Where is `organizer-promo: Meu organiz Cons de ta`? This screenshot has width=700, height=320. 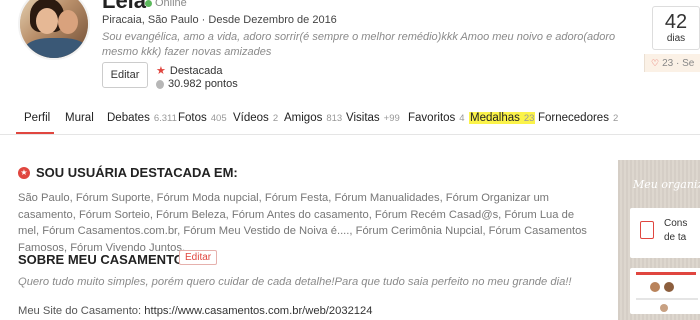 organizer-promo: Meu organiz Cons de ta is located at coordinates (659, 240).